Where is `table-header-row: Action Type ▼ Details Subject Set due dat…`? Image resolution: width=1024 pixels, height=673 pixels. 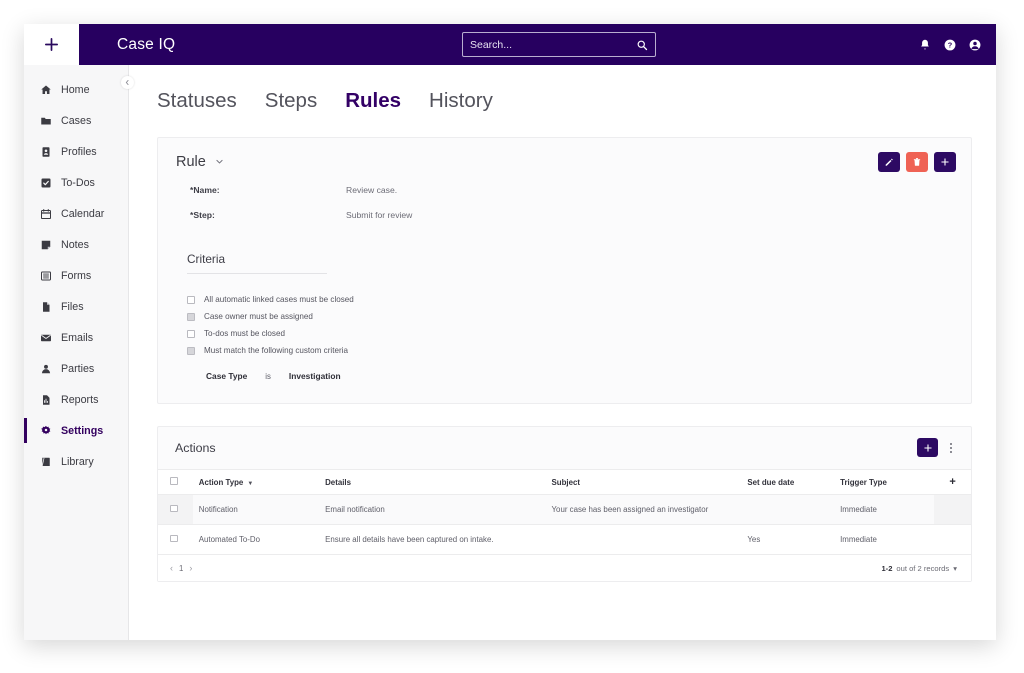 table-header-row: Action Type ▼ Details Subject Set due dat… is located at coordinates (564, 482).